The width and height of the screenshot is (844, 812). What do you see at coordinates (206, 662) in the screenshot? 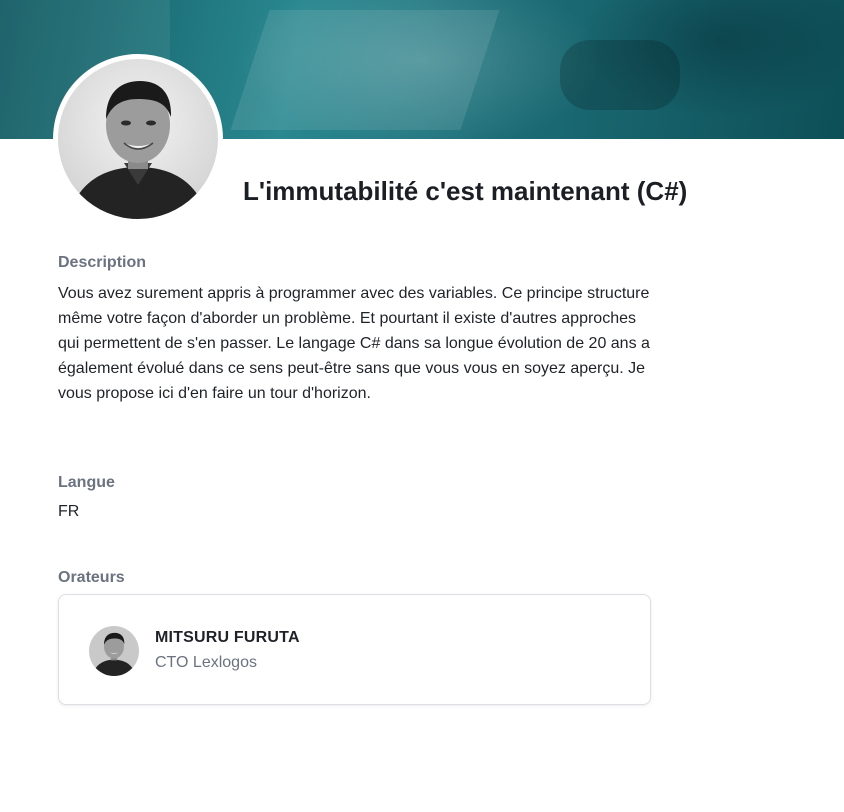
I see `speaker-role: CTO Lexlogos` at bounding box center [206, 662].